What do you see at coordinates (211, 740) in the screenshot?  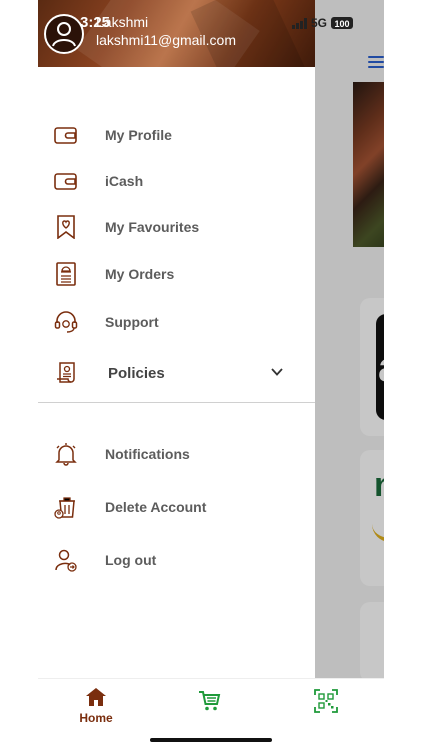 I see `home-indicator` at bounding box center [211, 740].